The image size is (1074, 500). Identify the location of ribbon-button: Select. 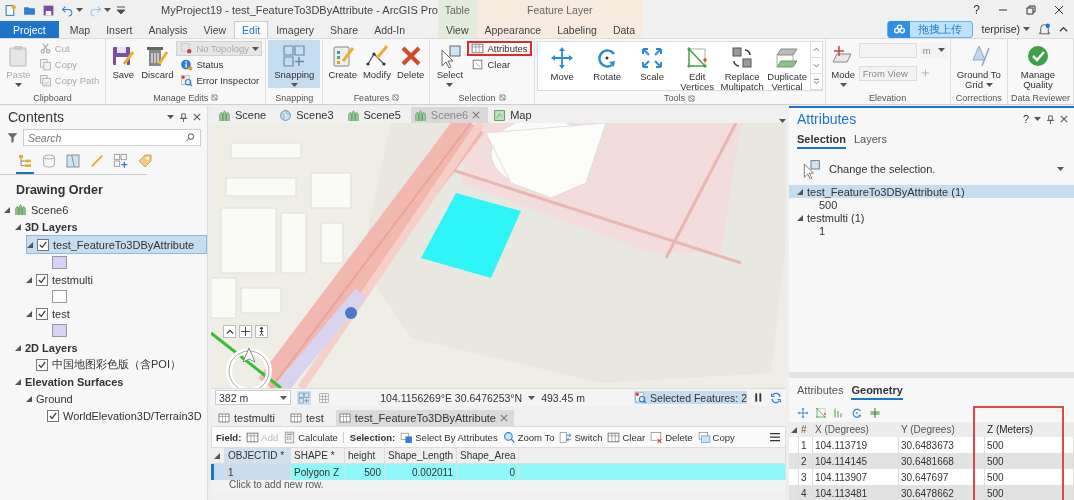
(450, 64).